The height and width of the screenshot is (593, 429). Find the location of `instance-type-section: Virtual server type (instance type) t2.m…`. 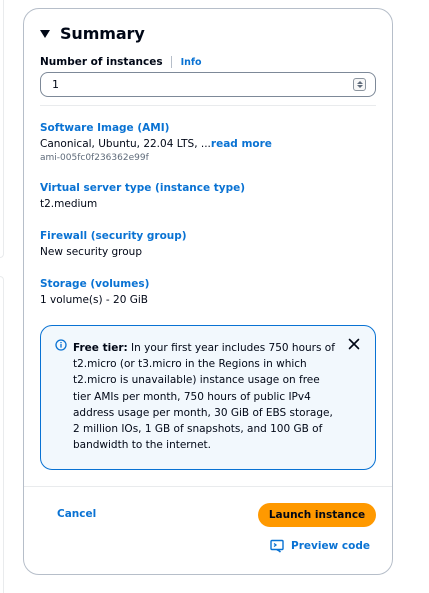

instance-type-section: Virtual server type (instance type) t2.m… is located at coordinates (208, 196).